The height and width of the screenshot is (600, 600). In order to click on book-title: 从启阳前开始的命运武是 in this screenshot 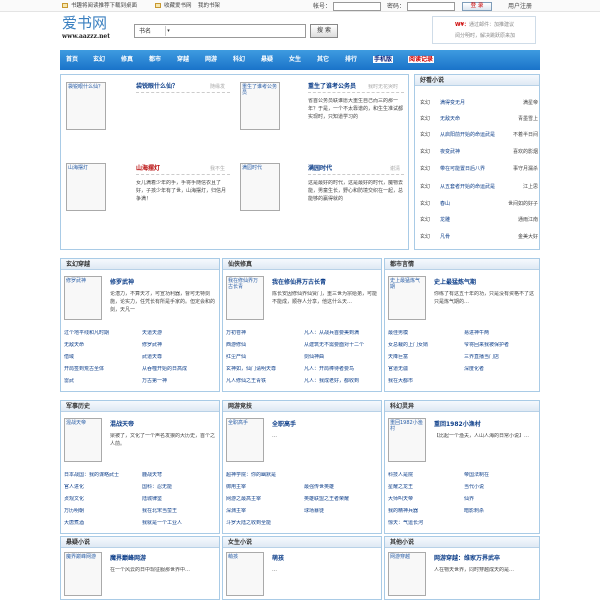, I will do `click(467, 135)`.